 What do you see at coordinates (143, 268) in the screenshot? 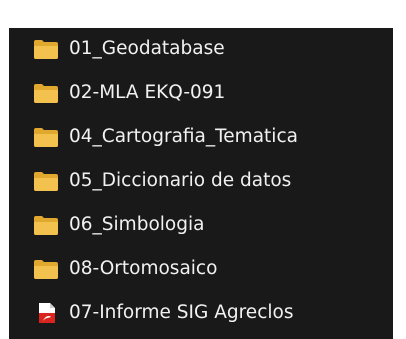
I see `list-item-label: 08-Ortomosaico` at bounding box center [143, 268].